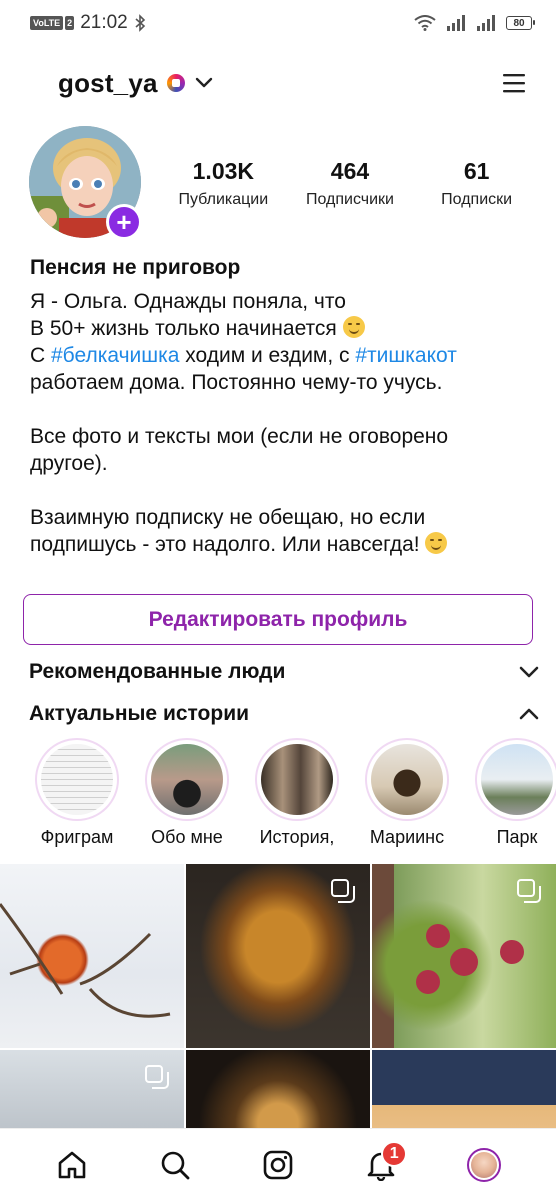 The width and height of the screenshot is (556, 1200). Describe the element at coordinates (236, 382) in the screenshot. I see `bio-line: работаем дома. Постоянно чему-то учусь.` at that location.